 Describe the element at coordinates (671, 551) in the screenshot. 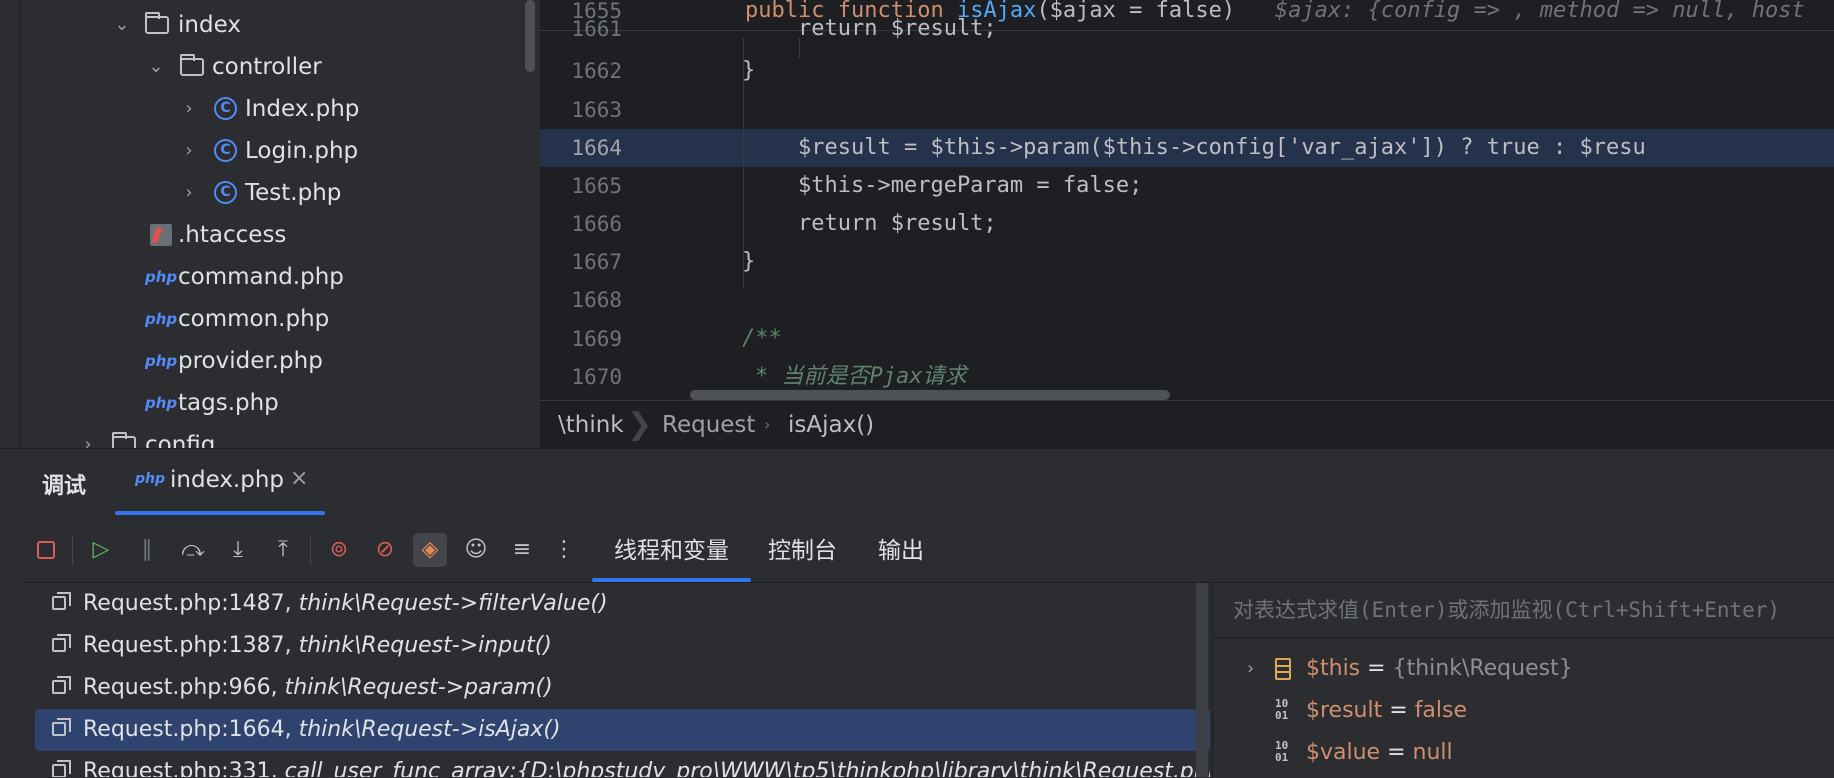

I see `tab-threads-variables: 线程和变量` at that location.